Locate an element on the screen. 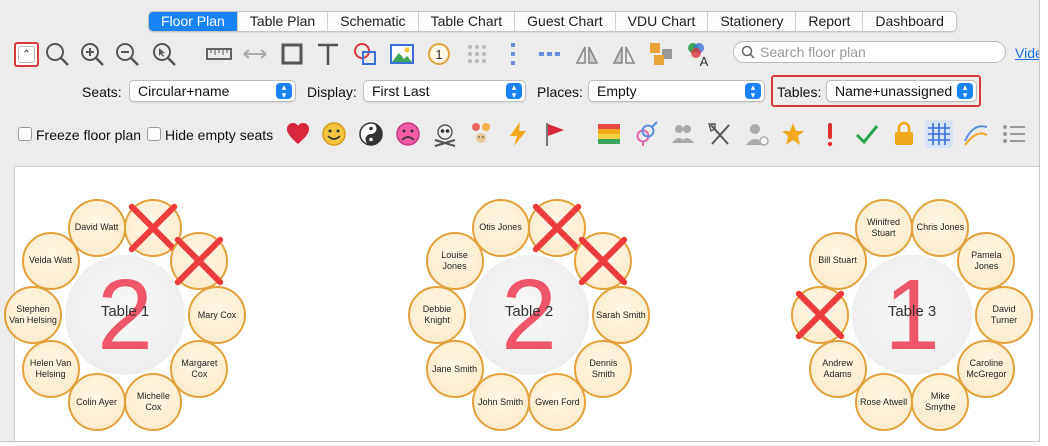 This screenshot has height=446, width=1048. guest-name: Michelle Cox is located at coordinates (153, 402).